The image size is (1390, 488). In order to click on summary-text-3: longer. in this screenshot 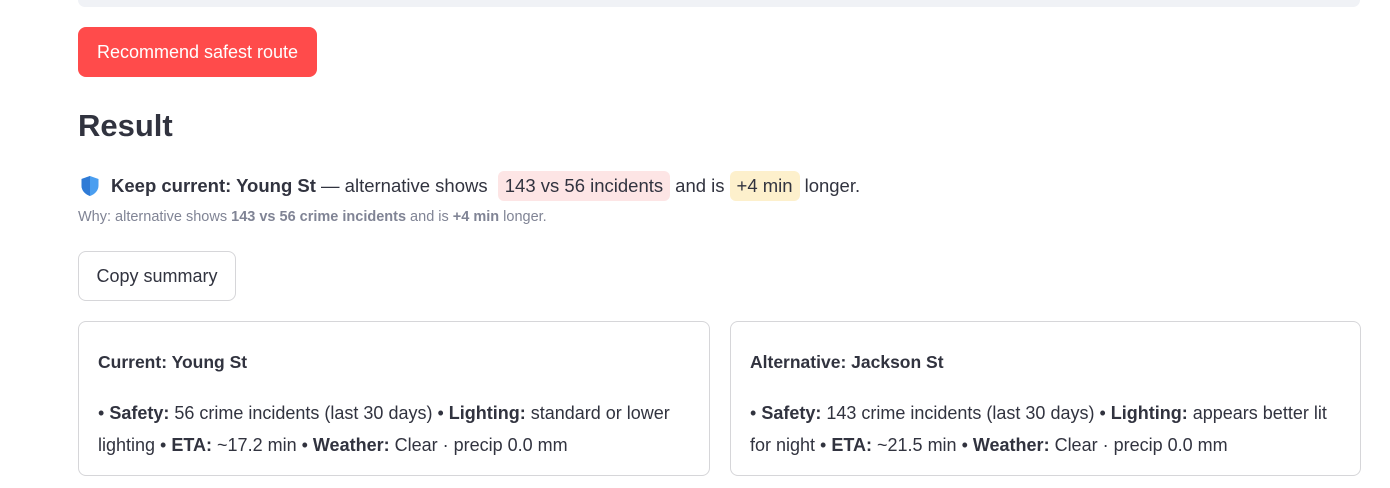, I will do `click(832, 185)`.